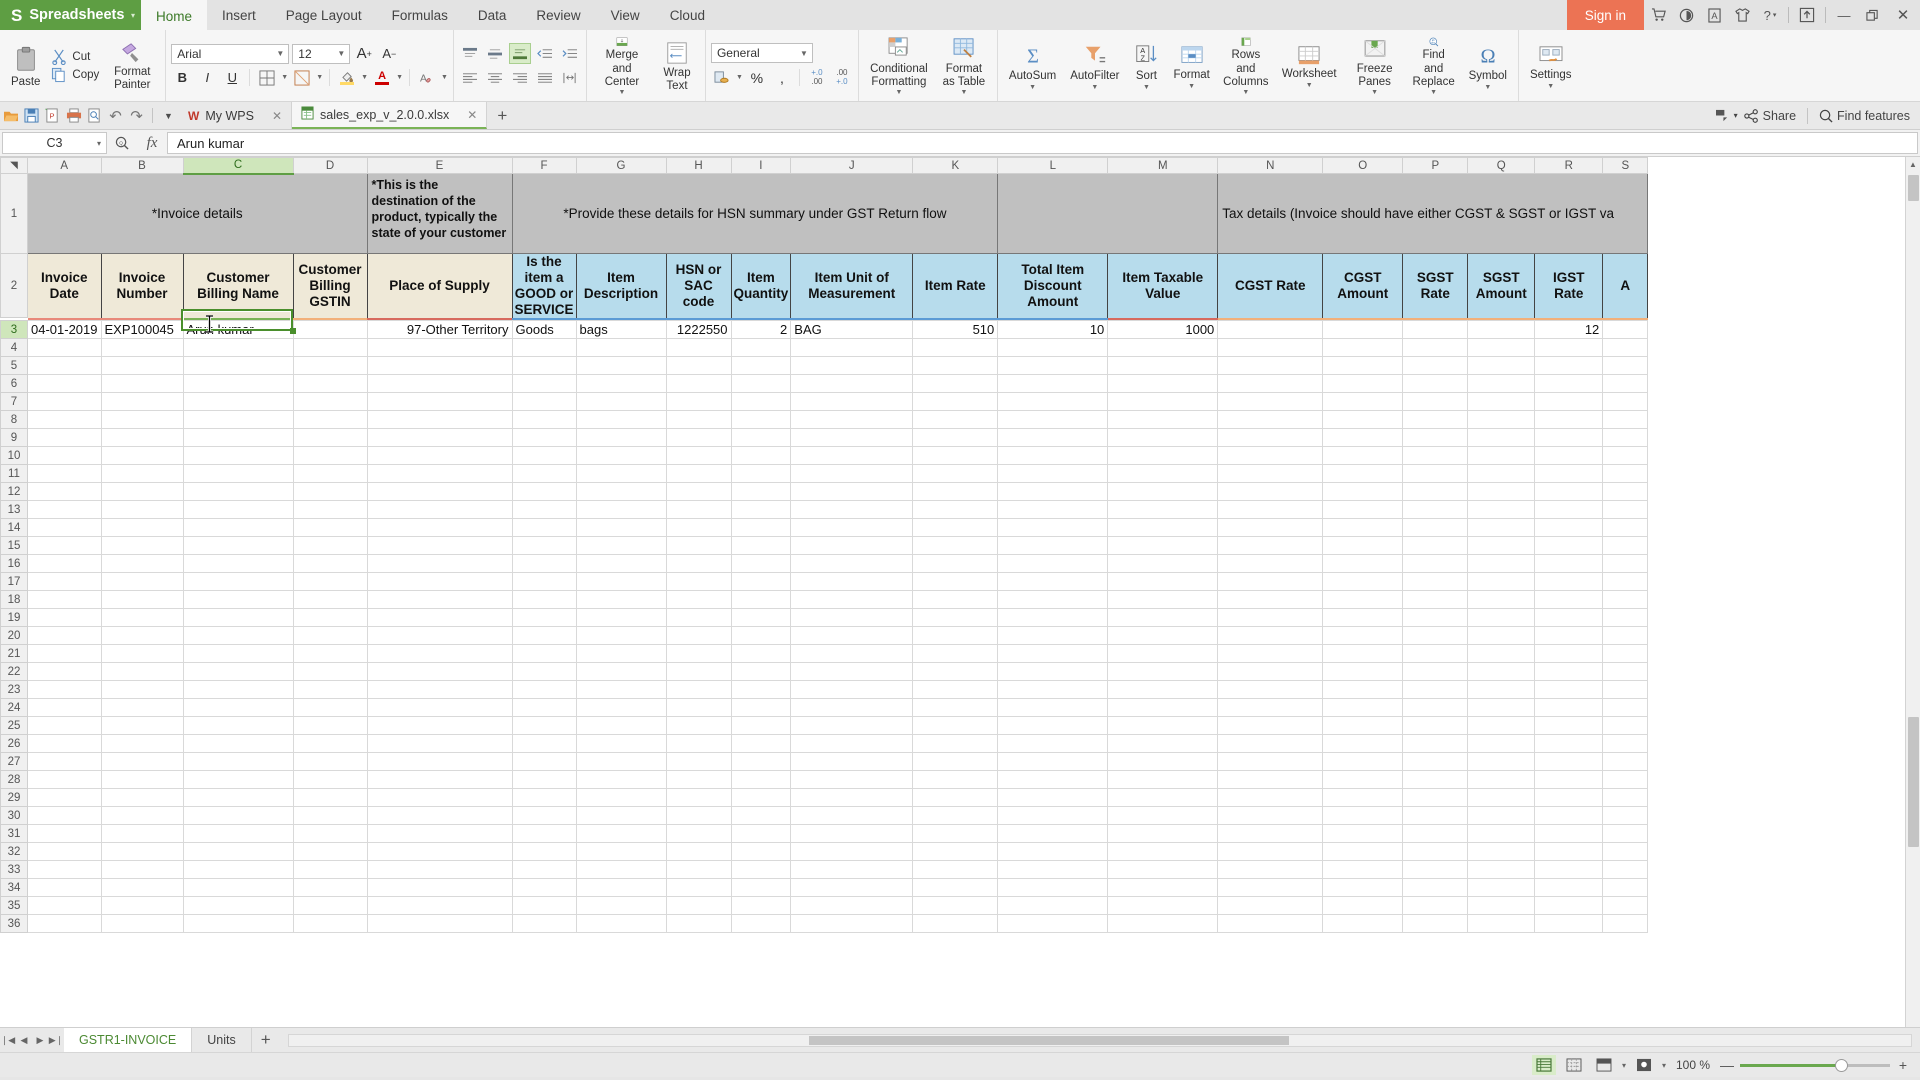 The image size is (1920, 1080). I want to click on cell-R6, so click(1569, 384).